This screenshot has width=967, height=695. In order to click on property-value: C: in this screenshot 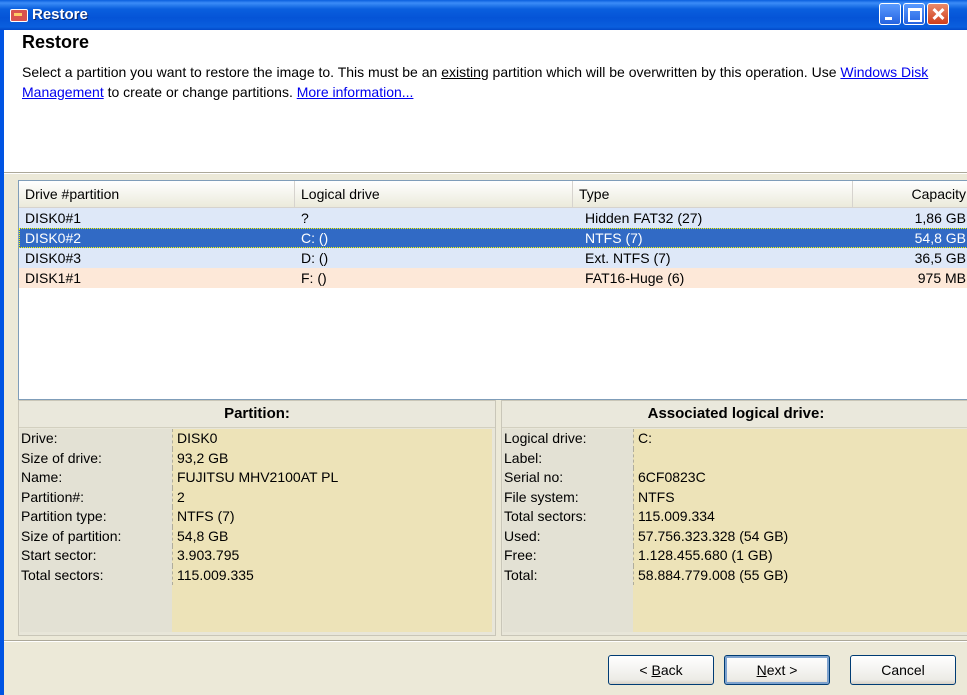, I will do `click(800, 439)`.